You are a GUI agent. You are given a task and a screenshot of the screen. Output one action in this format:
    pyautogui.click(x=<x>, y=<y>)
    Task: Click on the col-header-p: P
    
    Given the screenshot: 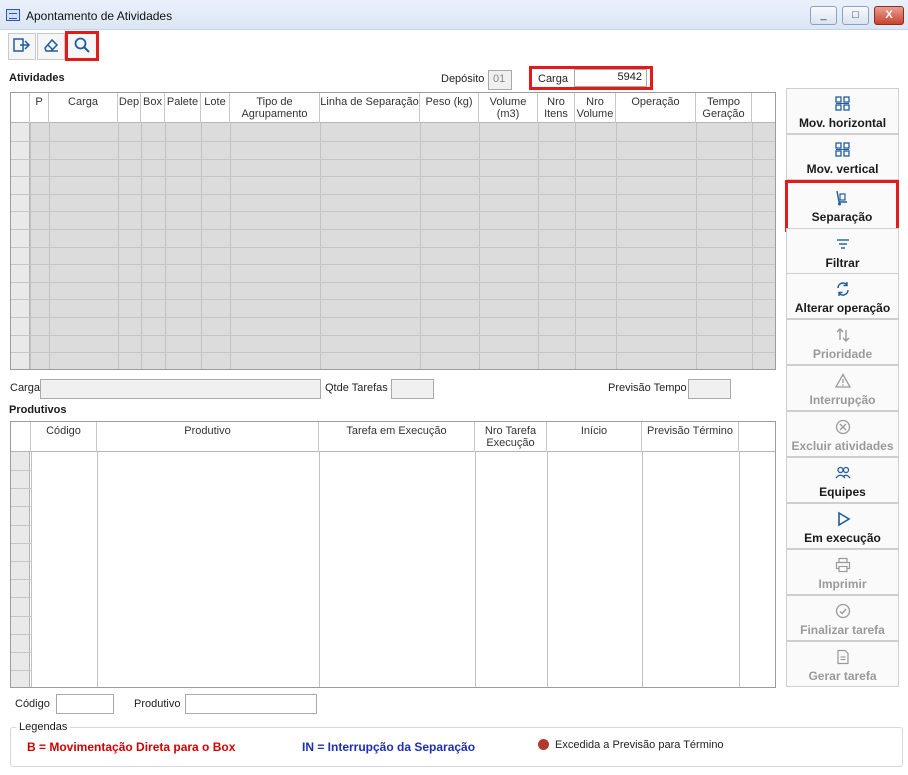 What is the action you would take?
    pyautogui.click(x=39, y=108)
    